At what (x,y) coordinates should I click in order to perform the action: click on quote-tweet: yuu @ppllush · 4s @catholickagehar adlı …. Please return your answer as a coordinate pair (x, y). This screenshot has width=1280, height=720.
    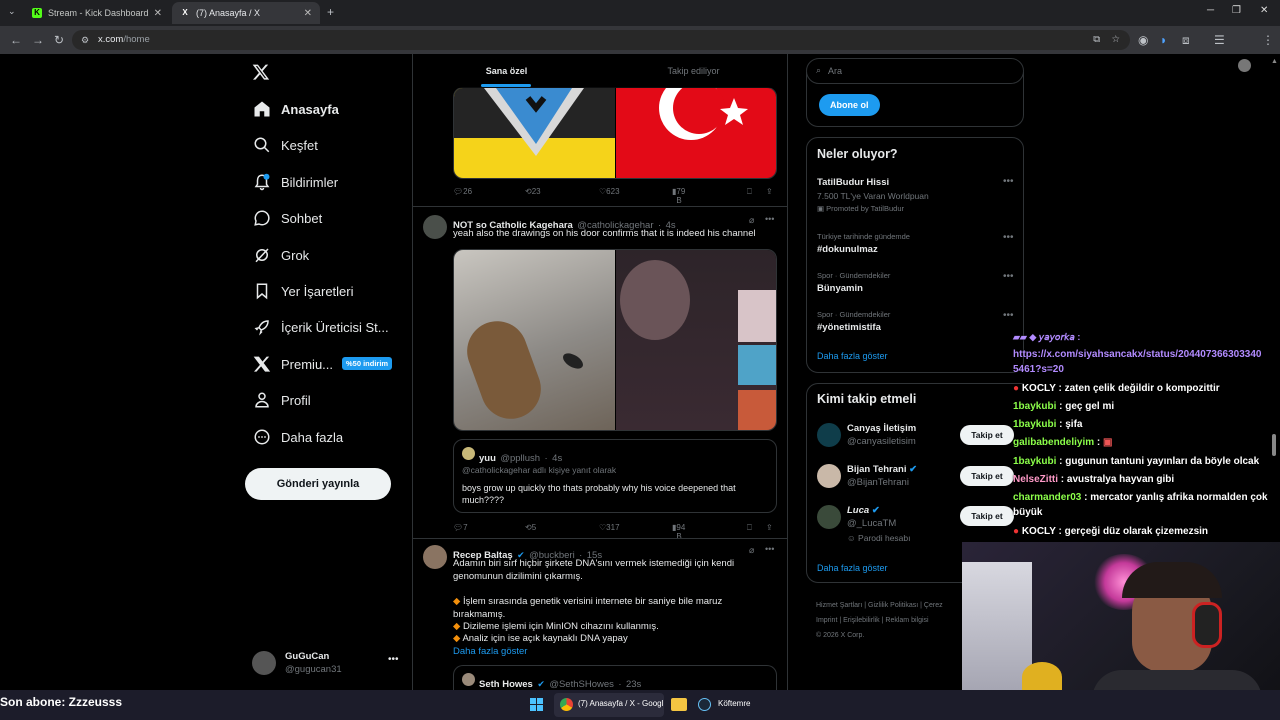
    Looking at the image, I should click on (615, 476).